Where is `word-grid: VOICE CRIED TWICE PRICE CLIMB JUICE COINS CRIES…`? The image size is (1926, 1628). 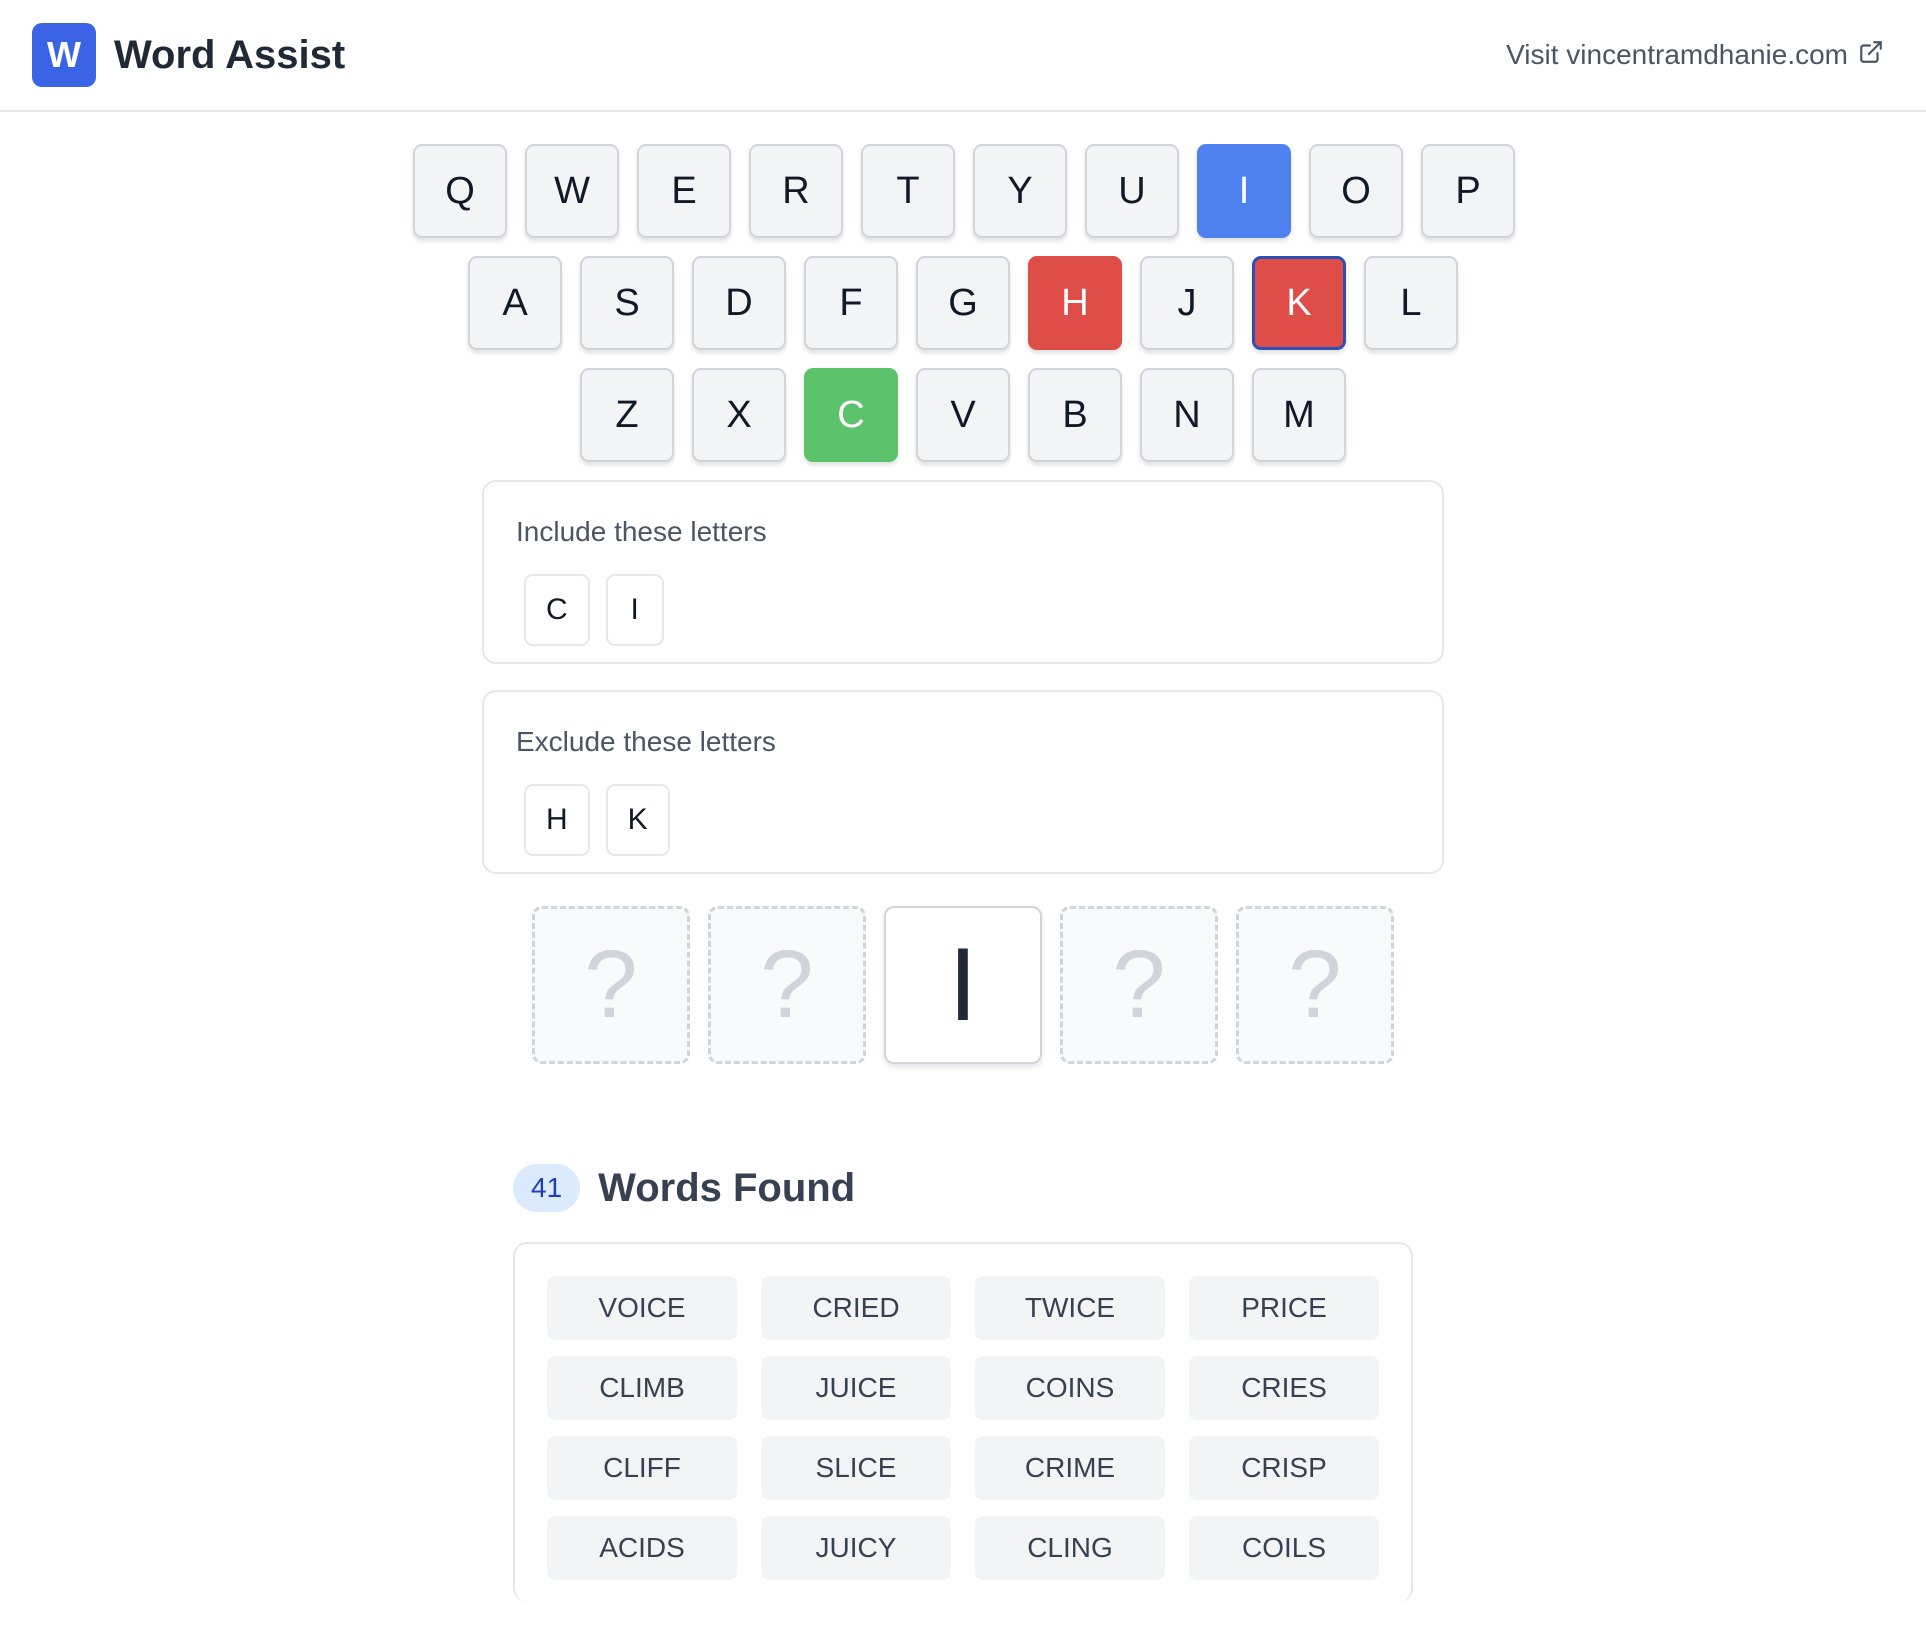
word-grid: VOICE CRIED TWICE PRICE CLIMB JUICE COINS CRIES… is located at coordinates (963, 1428).